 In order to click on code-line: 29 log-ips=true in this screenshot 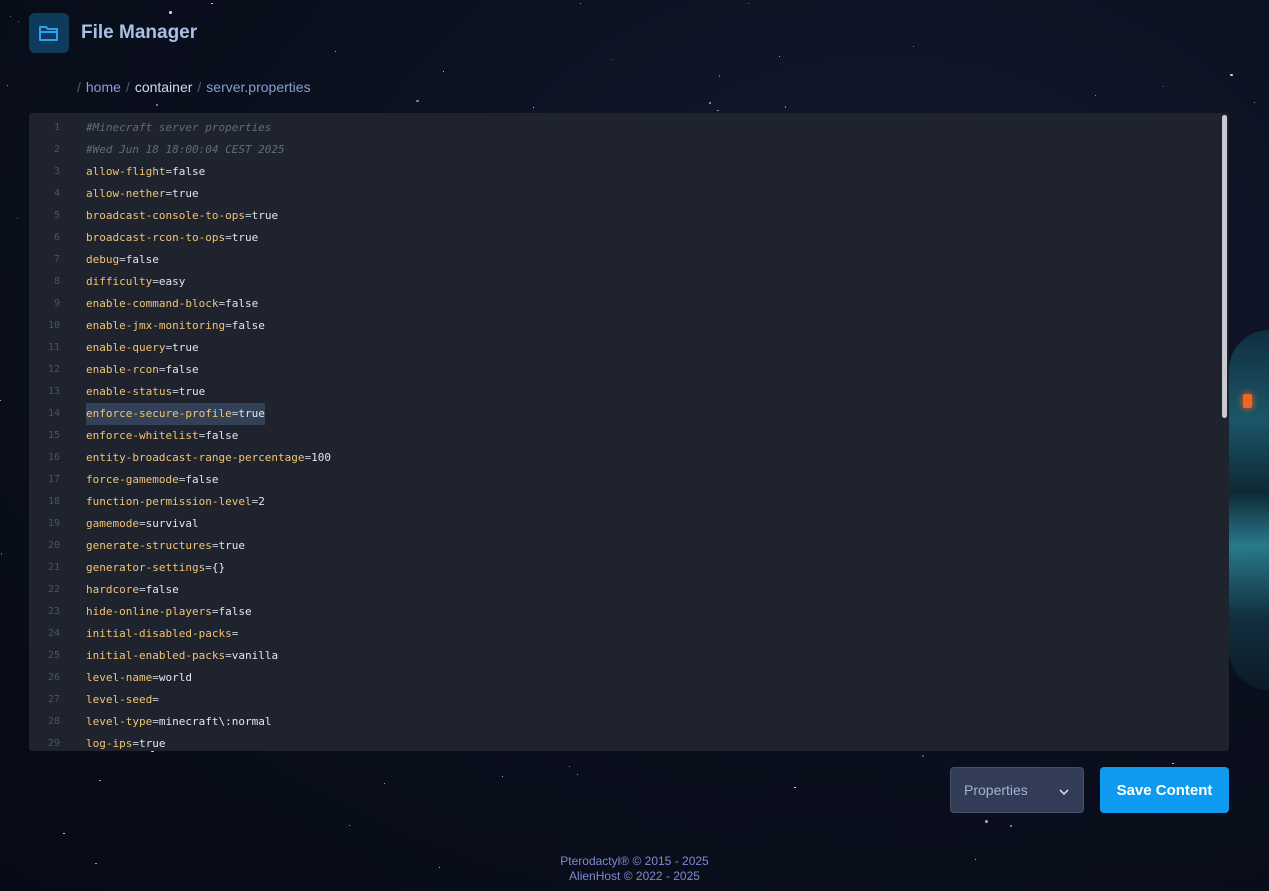, I will do `click(624, 742)`.